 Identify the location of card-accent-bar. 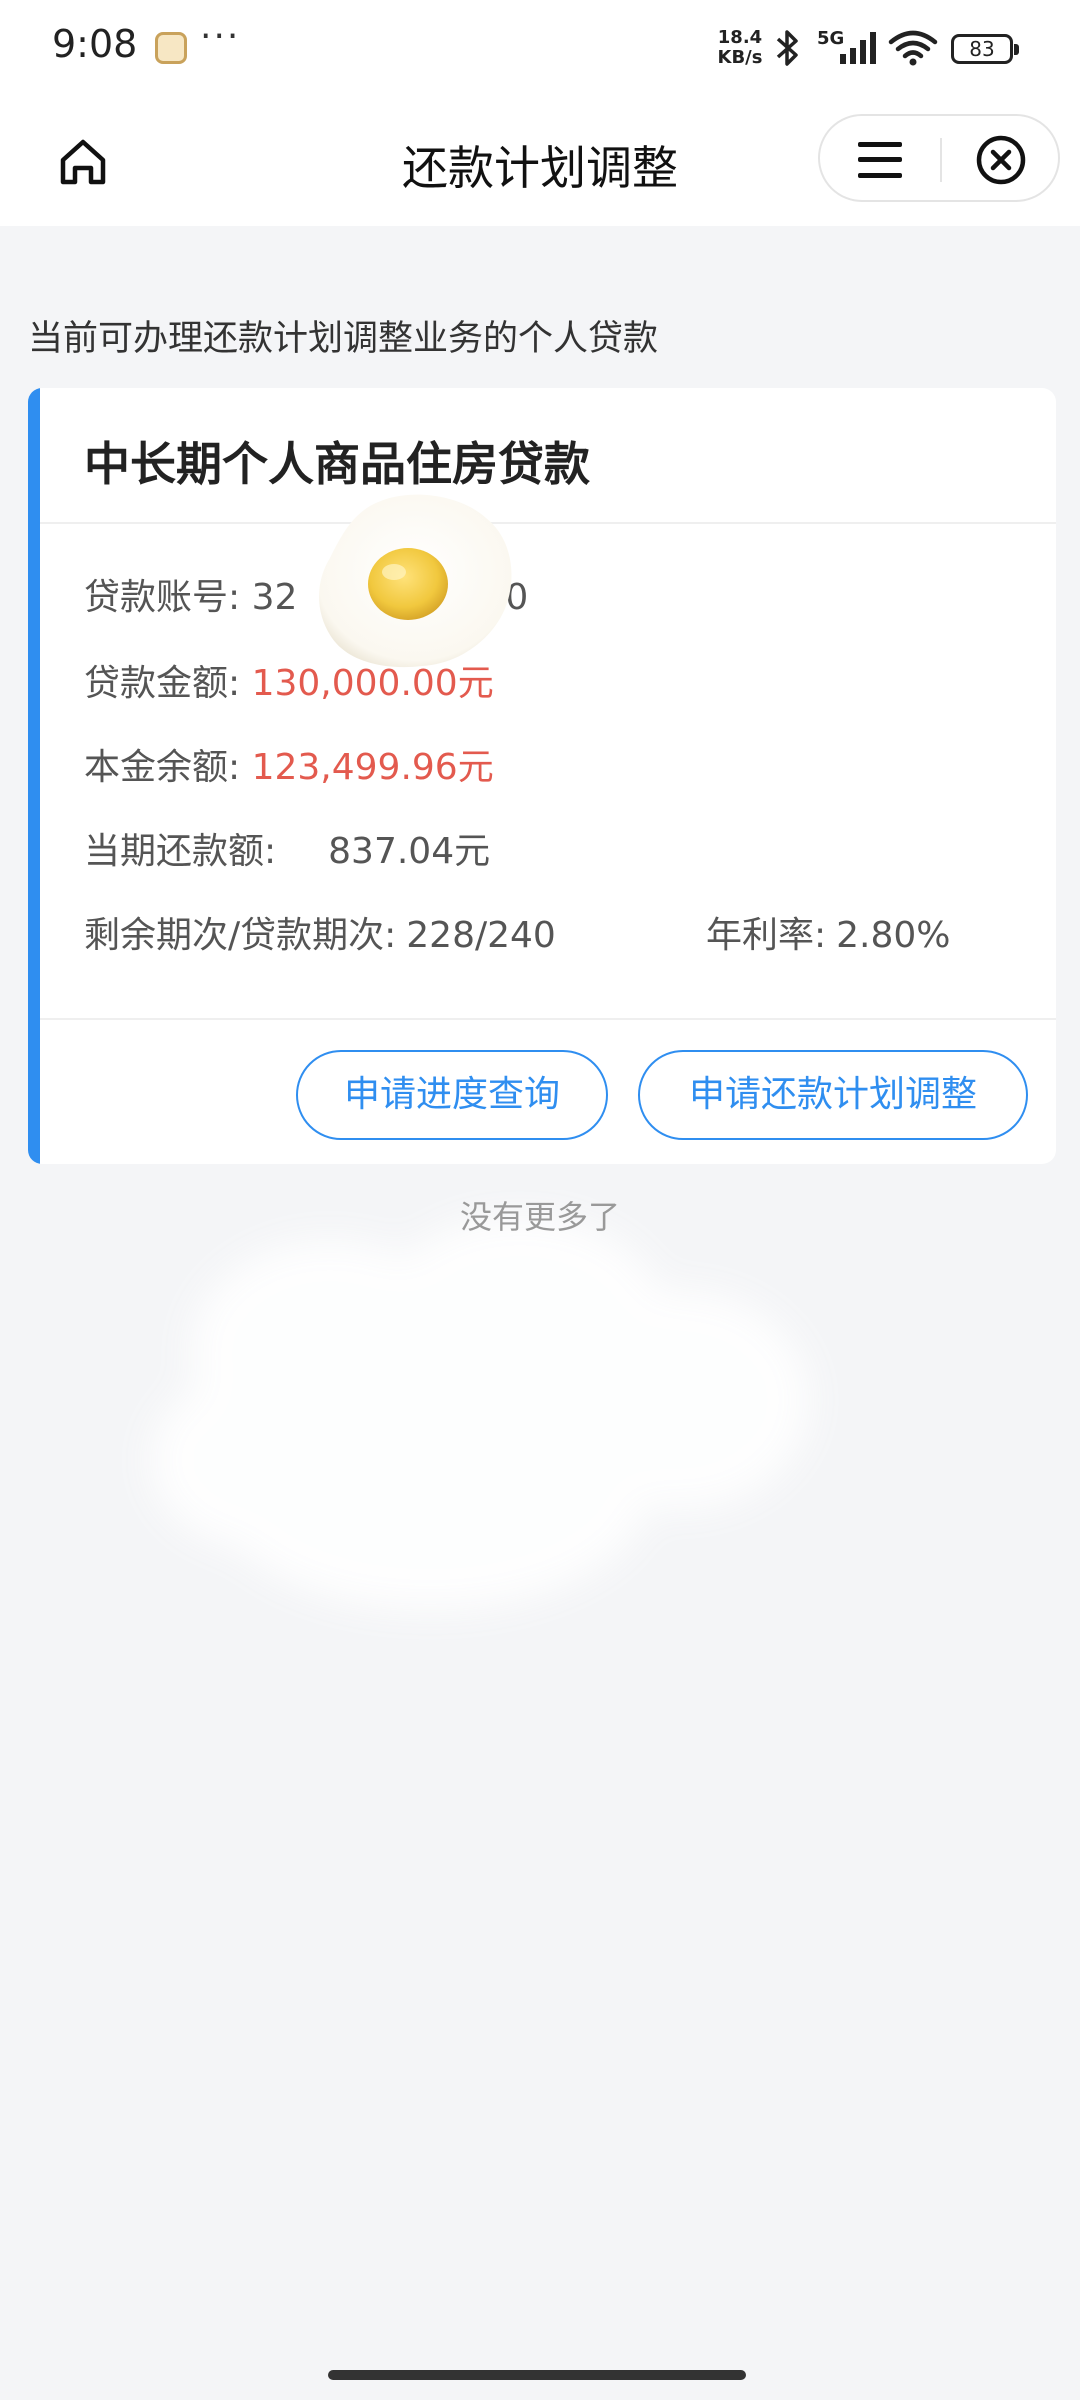
(34, 776).